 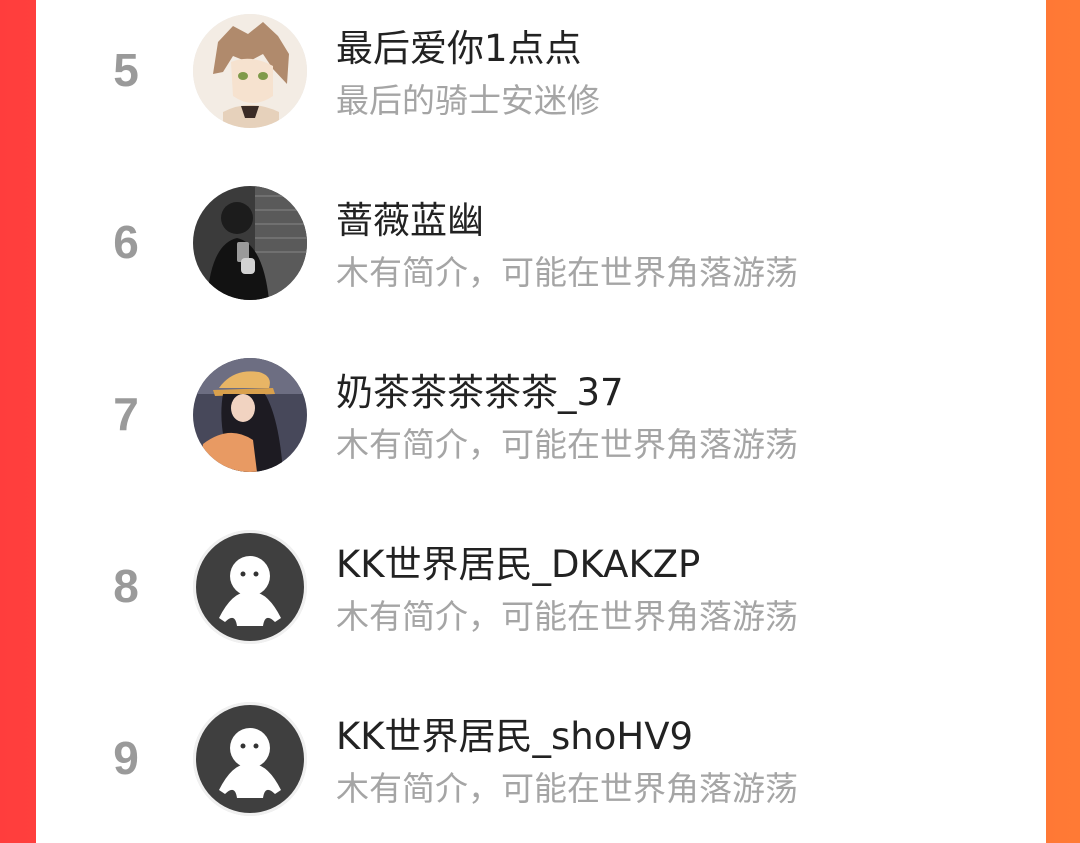 What do you see at coordinates (126, 586) in the screenshot?
I see `rank-number: 8` at bounding box center [126, 586].